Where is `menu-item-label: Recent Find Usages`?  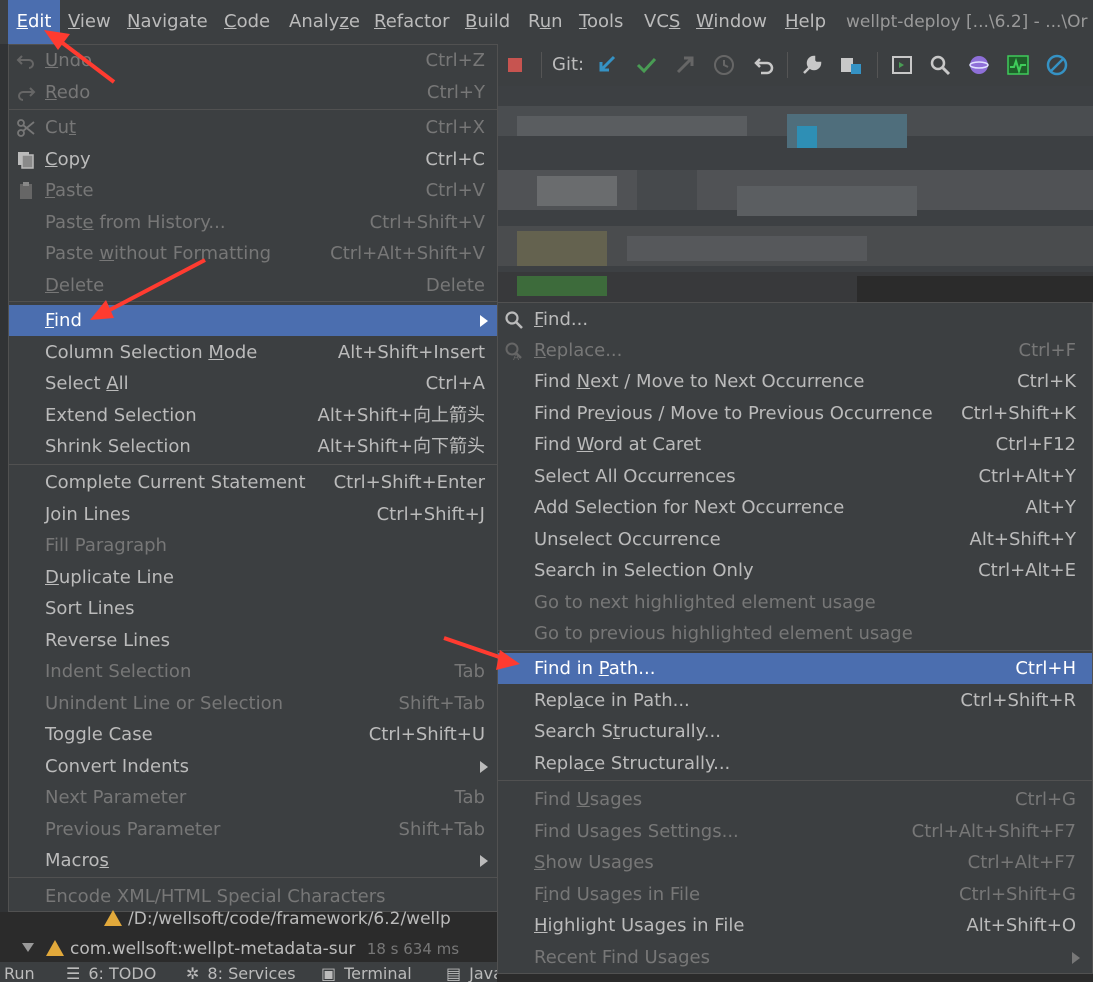
menu-item-label: Recent Find Usages is located at coordinates (622, 957).